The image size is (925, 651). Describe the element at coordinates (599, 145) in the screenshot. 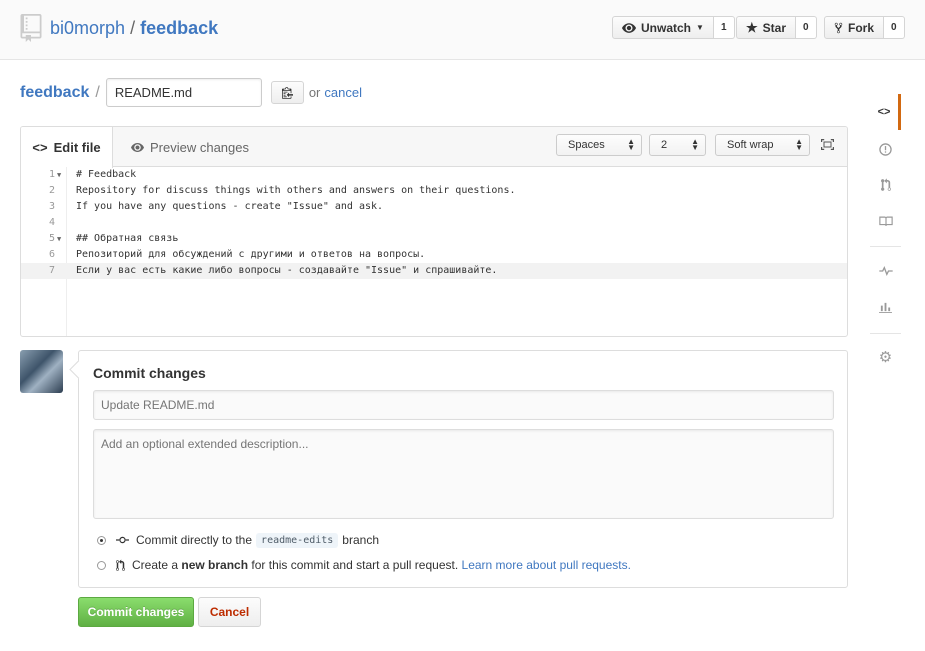

I see `indent-mode-select: Spaces ▲ ▼` at that location.